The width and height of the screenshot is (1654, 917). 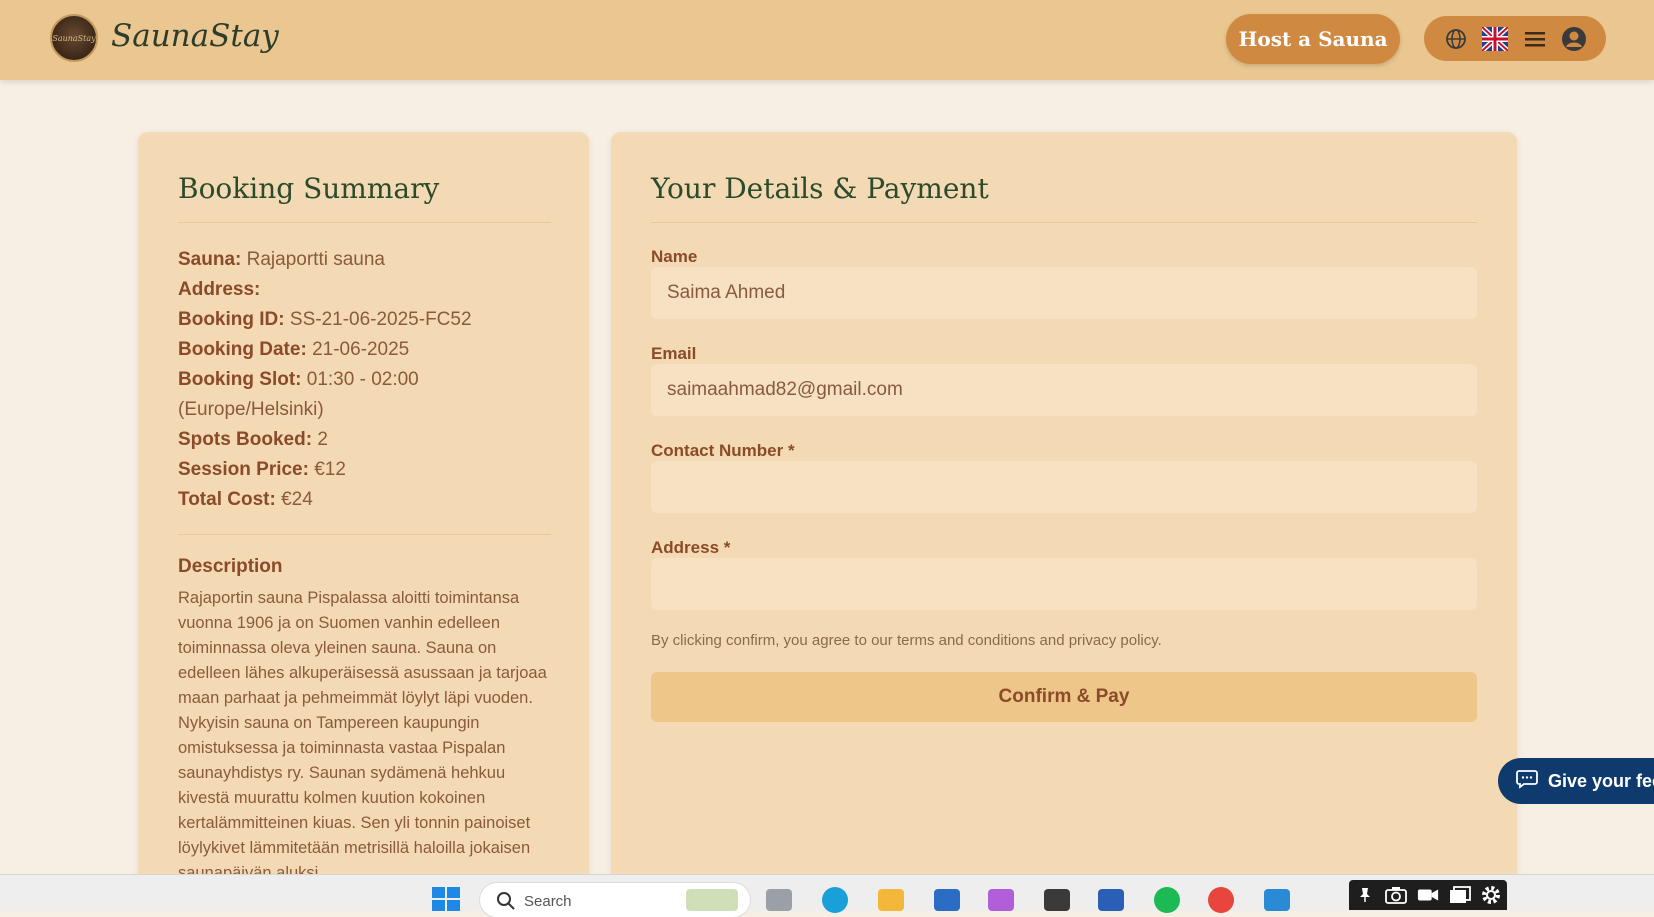 What do you see at coordinates (219, 289) in the screenshot?
I see `summary-label: Address:` at bounding box center [219, 289].